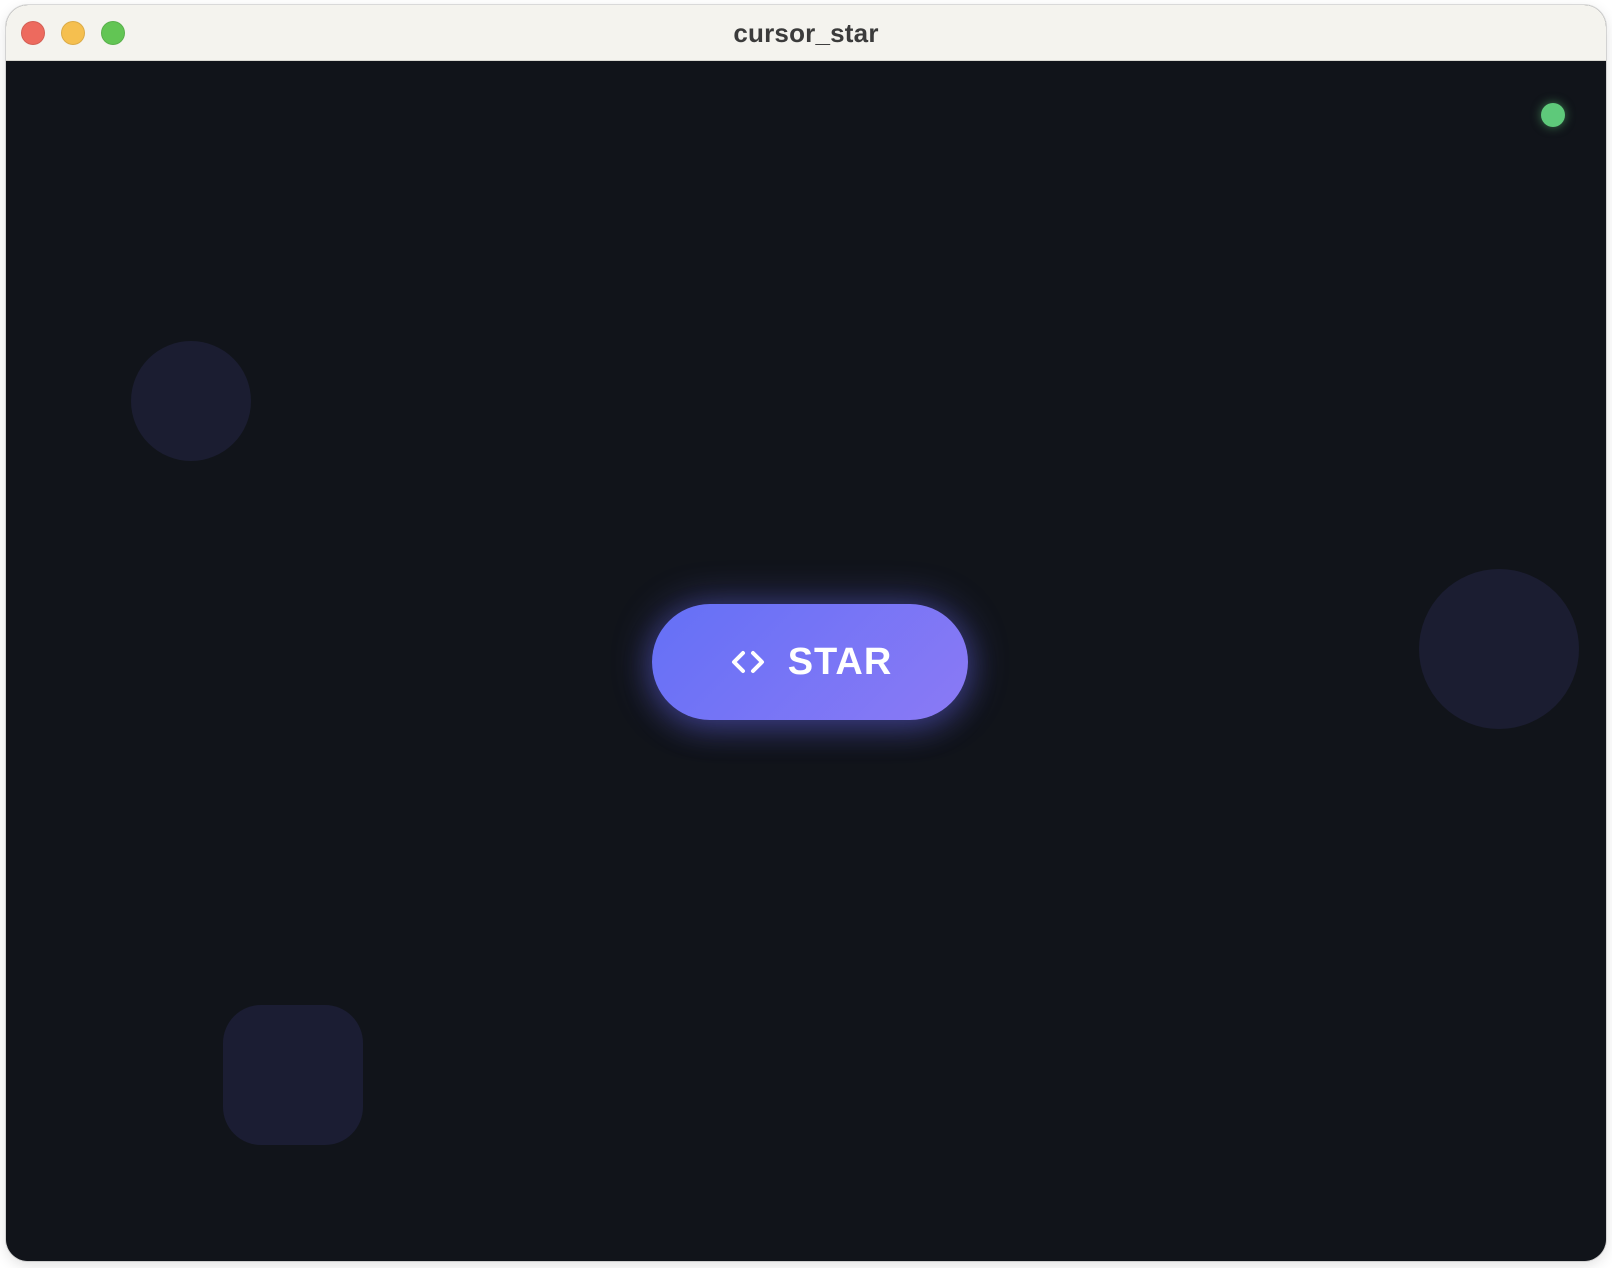 This screenshot has width=1612, height=1268. Describe the element at coordinates (748, 662) in the screenshot. I see `code-brackets-icon` at that location.